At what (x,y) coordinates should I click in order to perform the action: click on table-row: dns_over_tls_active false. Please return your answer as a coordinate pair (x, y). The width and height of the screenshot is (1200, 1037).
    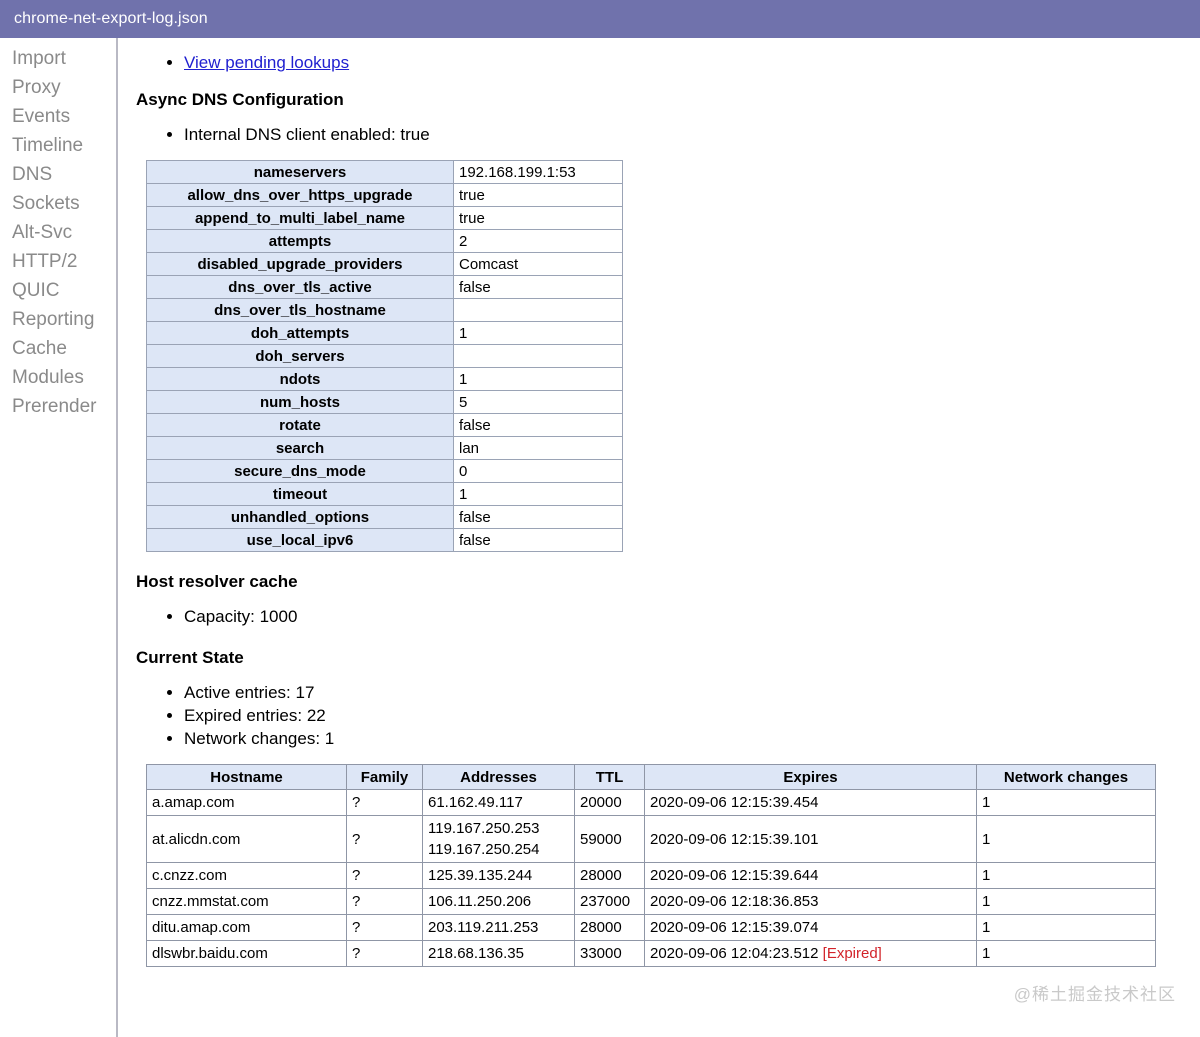
    Looking at the image, I should click on (384, 287).